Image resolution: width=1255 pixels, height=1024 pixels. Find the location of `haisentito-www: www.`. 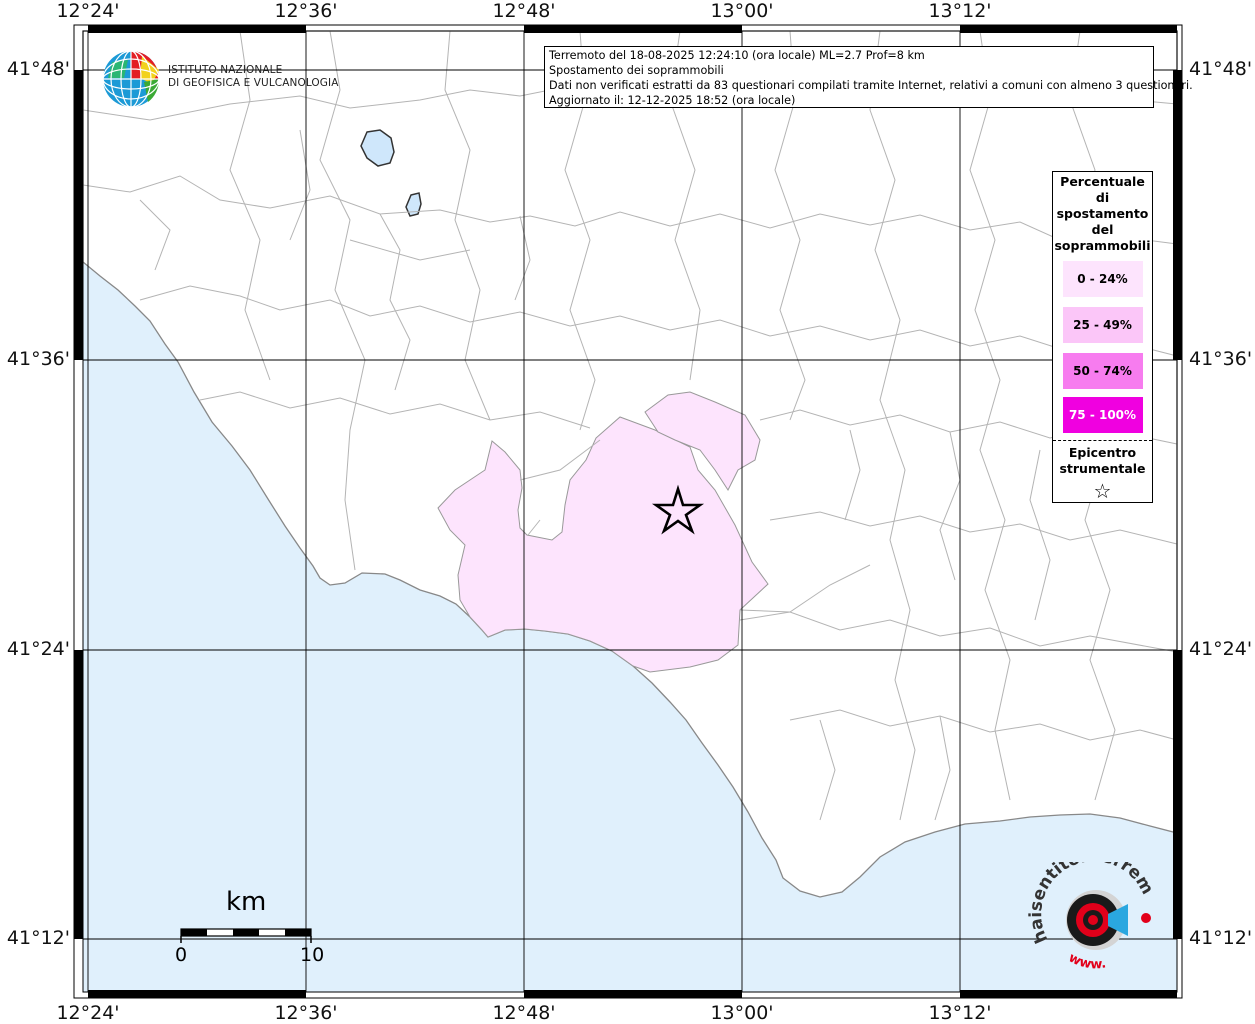

haisentito-www: www. is located at coordinates (1086, 961).